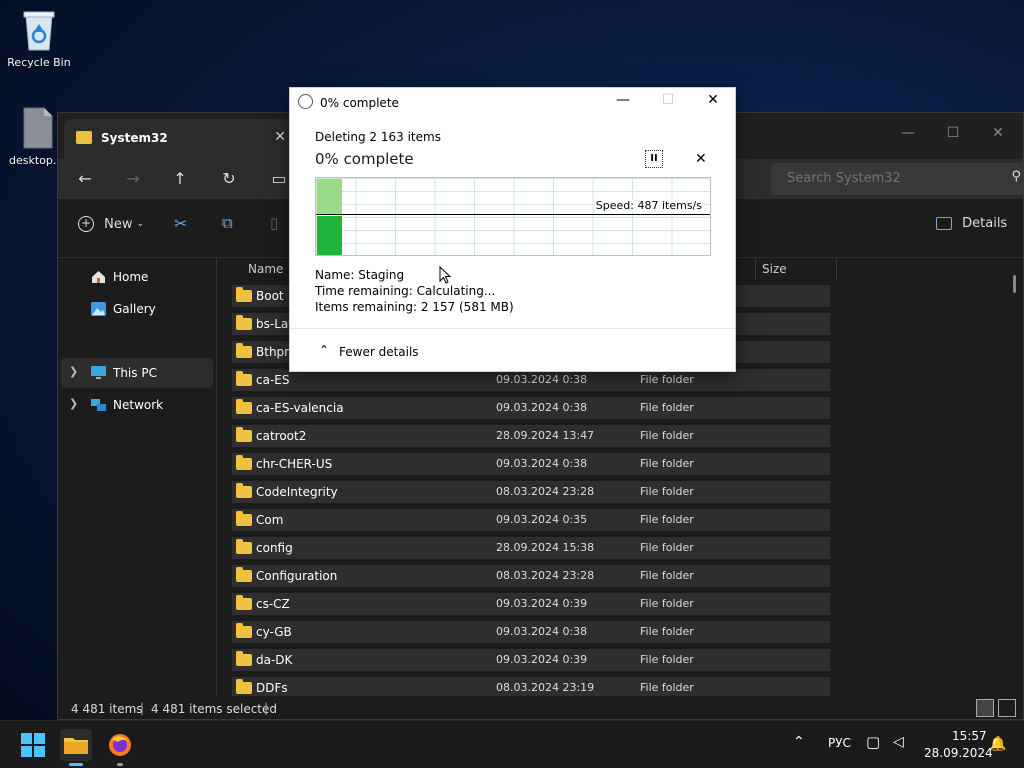 The image size is (1024, 768). Describe the element at coordinates (898, 742) in the screenshot. I see `volume-muted-icon: ◁` at that location.